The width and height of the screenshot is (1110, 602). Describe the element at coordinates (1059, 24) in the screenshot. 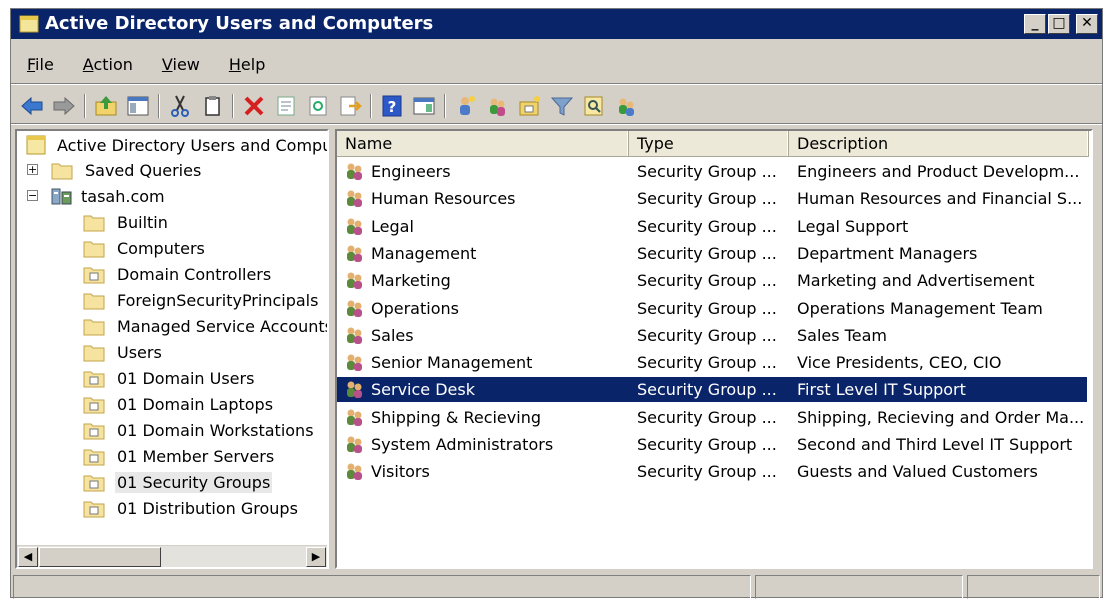

I see `maximize-button: □` at that location.